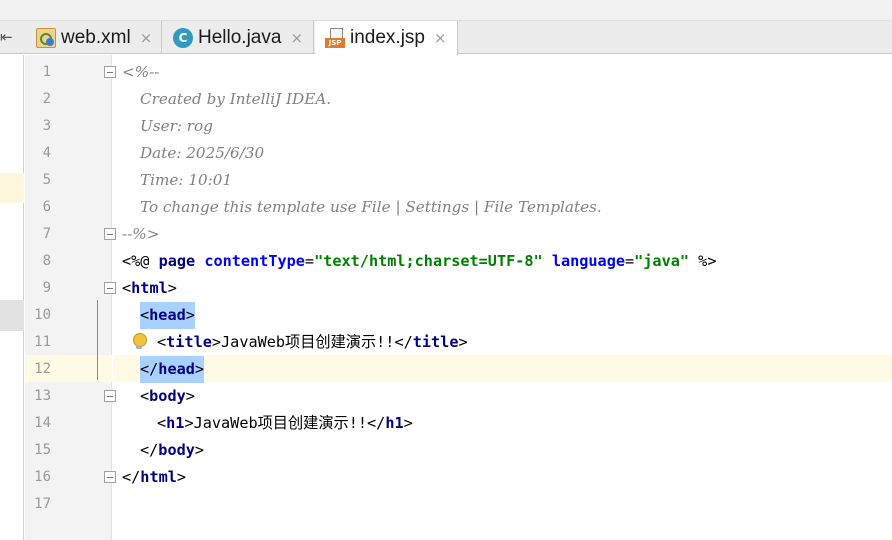  Describe the element at coordinates (446, 477) in the screenshot. I see `code-line: 16 </html>` at that location.